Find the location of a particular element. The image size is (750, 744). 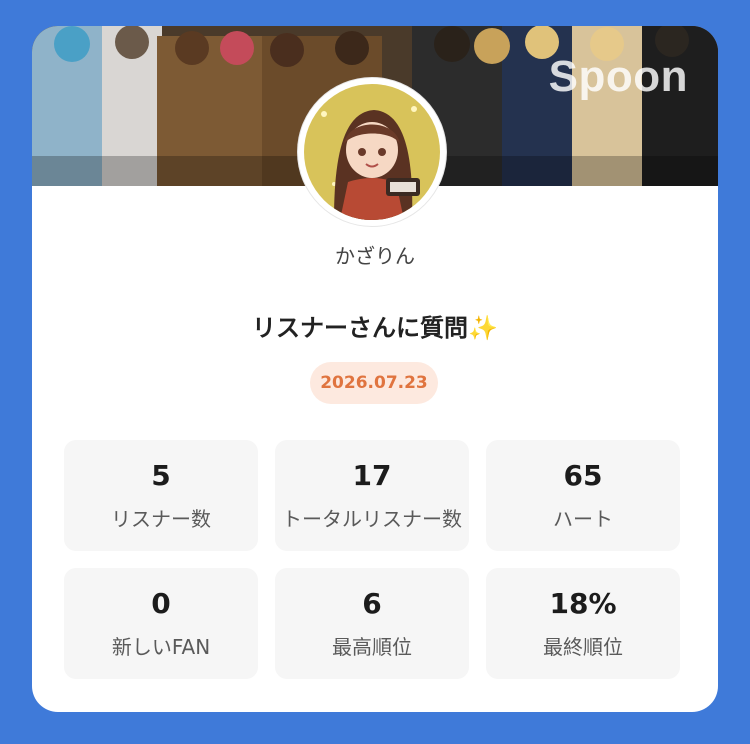

brand-logo: Spoon is located at coordinates (618, 76).